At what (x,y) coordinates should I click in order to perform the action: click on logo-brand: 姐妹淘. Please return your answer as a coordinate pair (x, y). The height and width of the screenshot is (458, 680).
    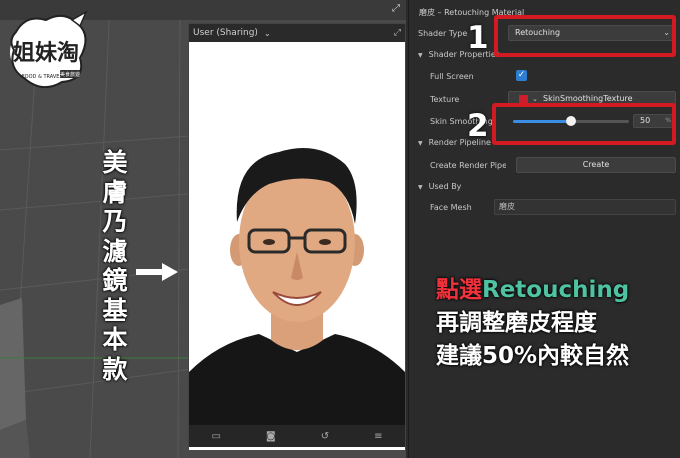
    Looking at the image, I should click on (46, 53).